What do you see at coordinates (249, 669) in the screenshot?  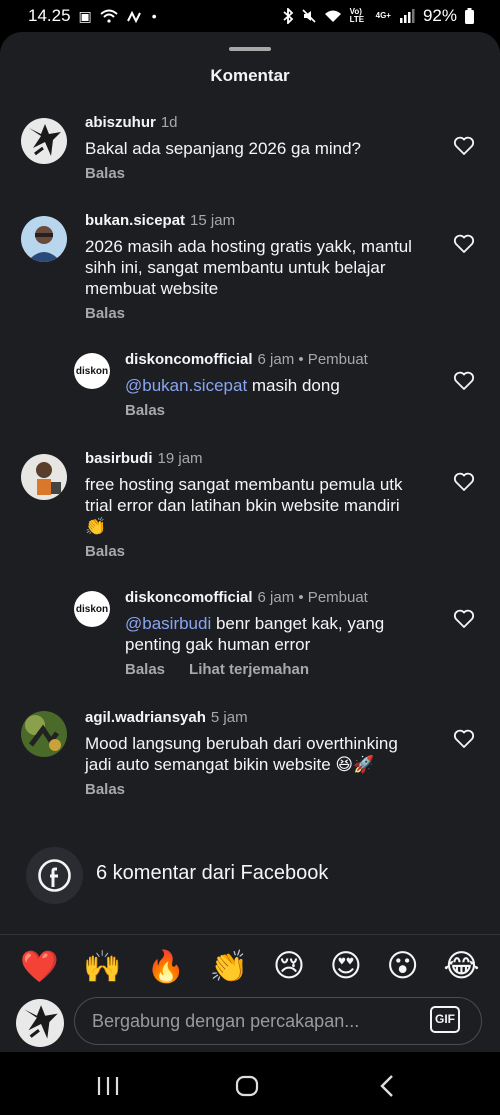 I see `see-translation-button: Lihat terjemahan` at bounding box center [249, 669].